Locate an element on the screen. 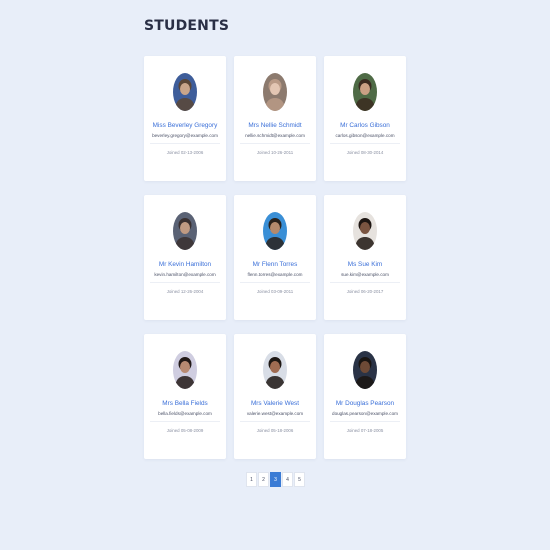 This screenshot has height=550, width=550. student-email: bella.fields@example.com is located at coordinates (185, 413).